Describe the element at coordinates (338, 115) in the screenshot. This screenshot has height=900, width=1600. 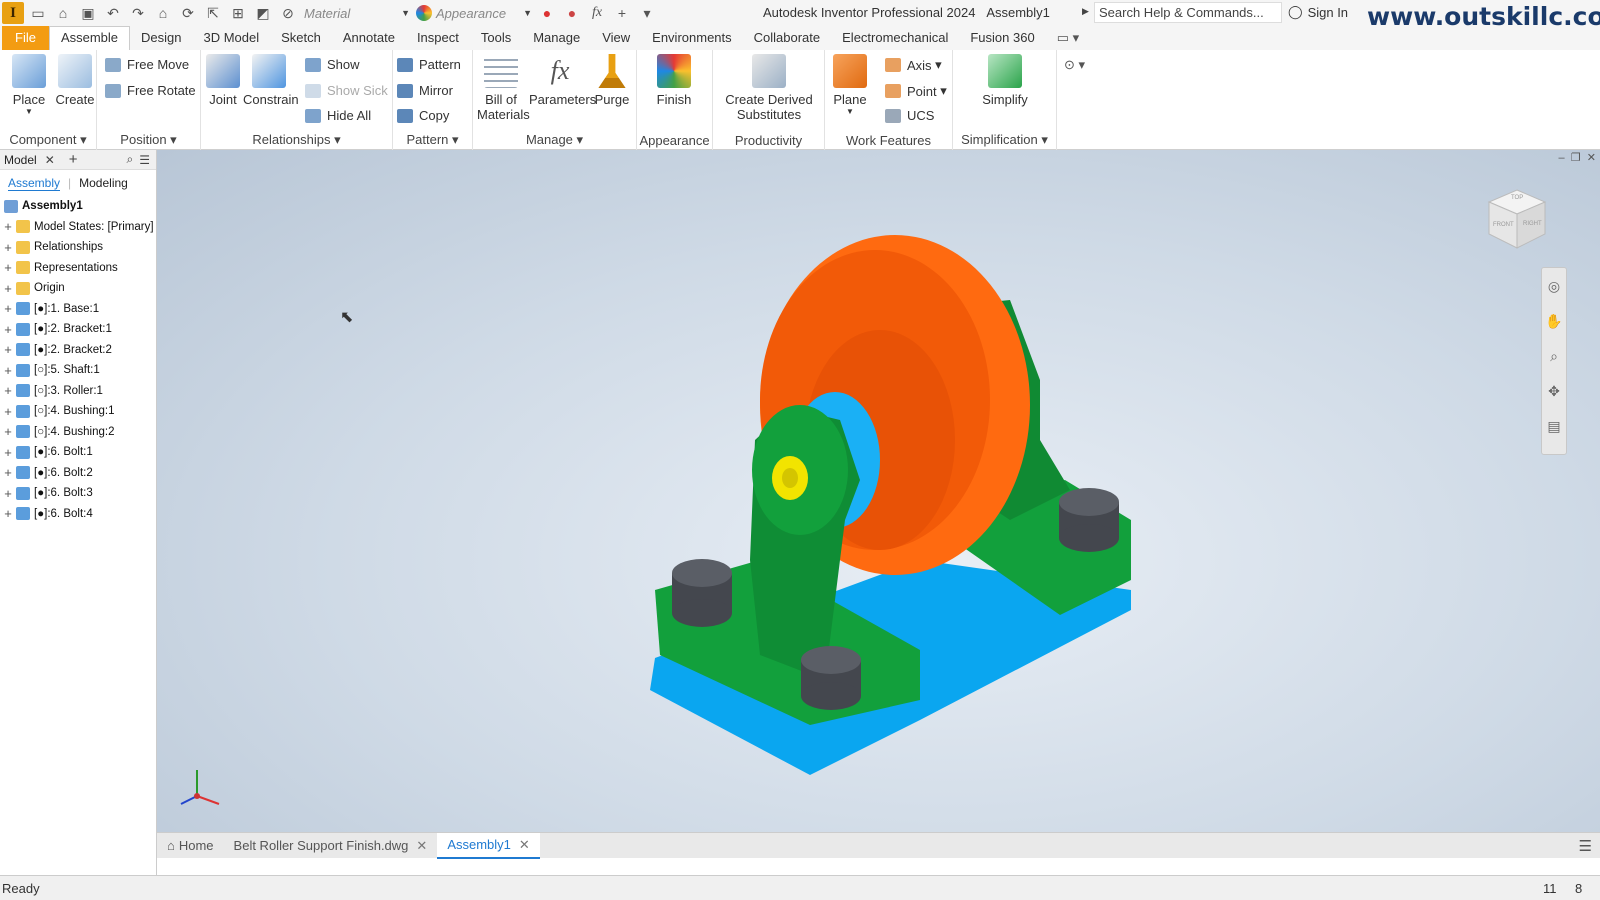
I see `hide-all-button: Hide All` at that location.